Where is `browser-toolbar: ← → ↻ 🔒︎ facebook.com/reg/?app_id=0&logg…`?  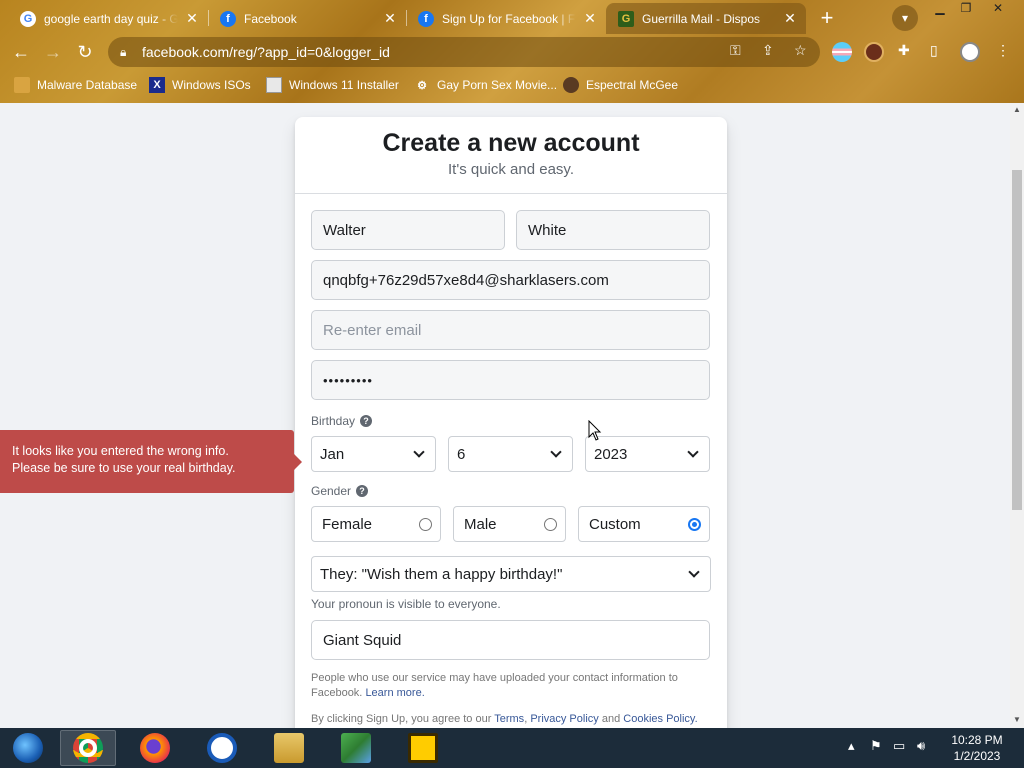
browser-toolbar: ← → ↻ 🔒︎ facebook.com/reg/?app_id=0&logg… is located at coordinates (512, 52).